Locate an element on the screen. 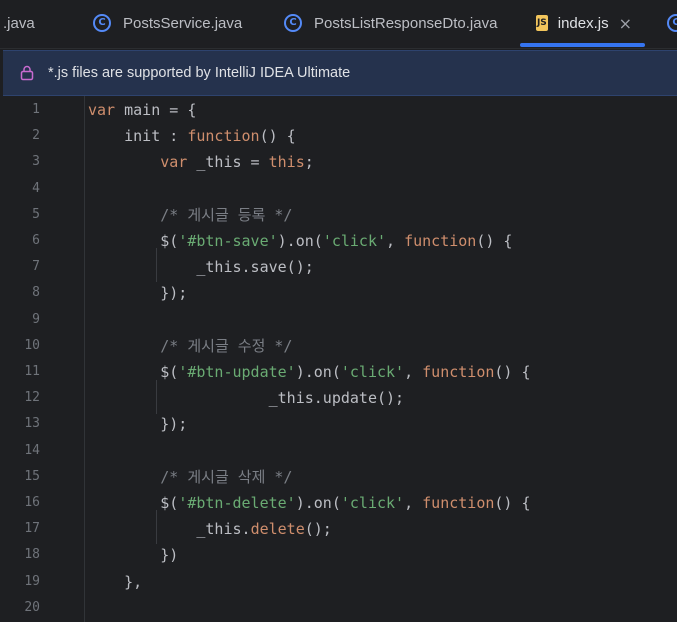 This screenshot has height=622, width=677. tab-posts-list-response-dto: C PostsListResponseDto.java is located at coordinates (390, 23).